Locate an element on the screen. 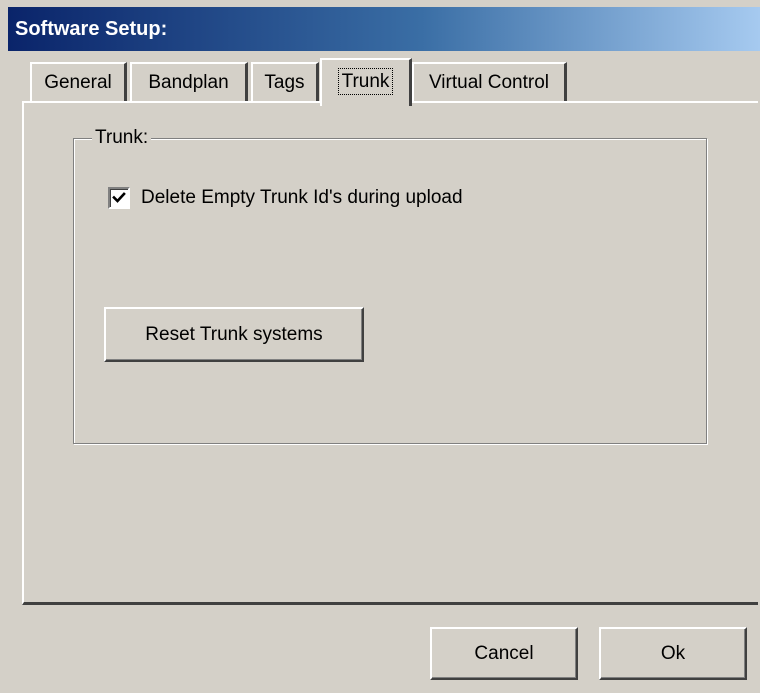 This screenshot has width=760, height=693. tab-virtual-control: Virtual Control is located at coordinates (489, 82).